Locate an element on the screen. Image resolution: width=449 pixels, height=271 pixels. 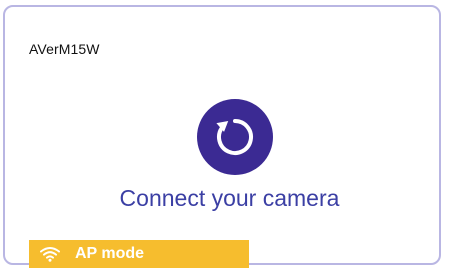
wifi-icon is located at coordinates (50, 254).